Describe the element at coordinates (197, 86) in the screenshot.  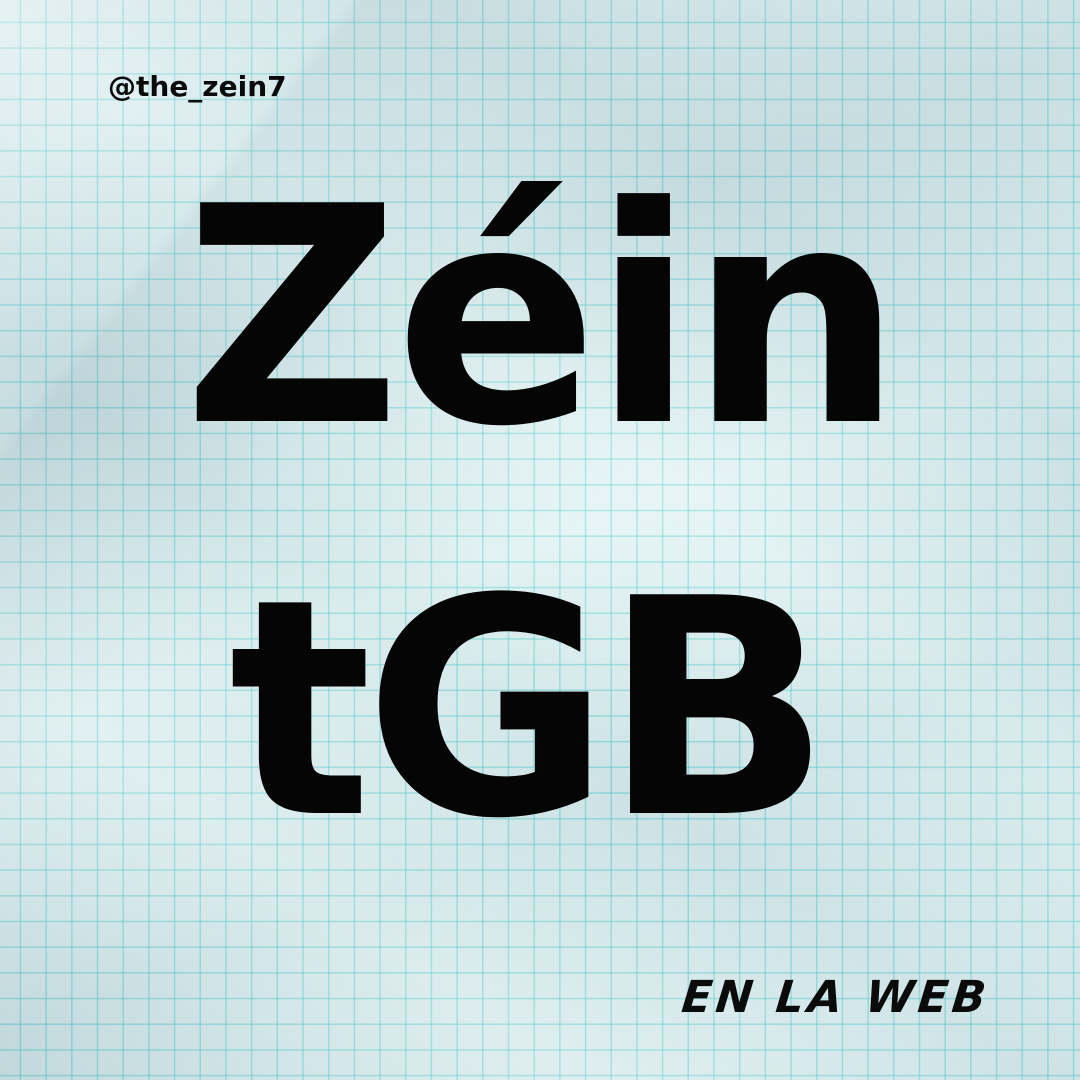
I see `social-handle: @the_zein7` at that location.